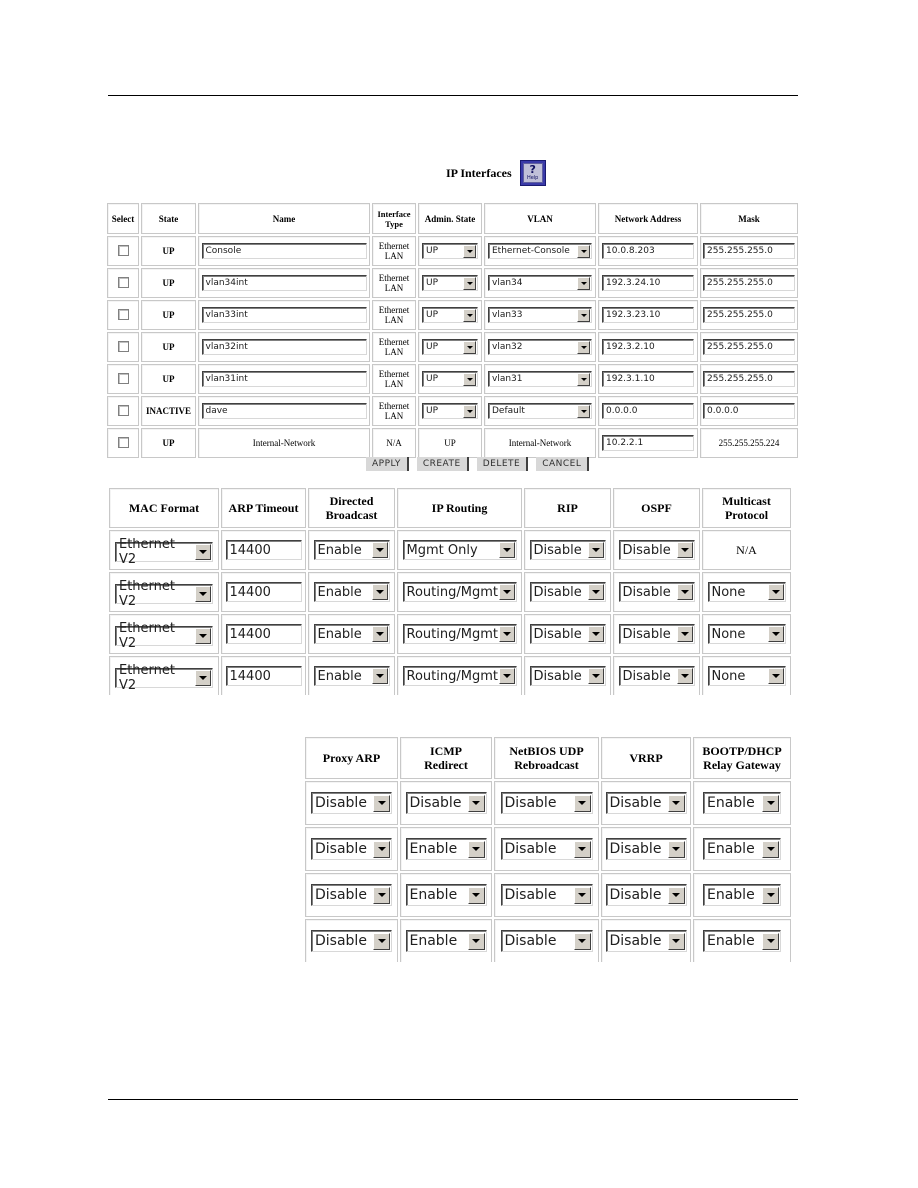  Describe the element at coordinates (446, 803) in the screenshot. I see `icmp-redirect-select: Disable` at that location.